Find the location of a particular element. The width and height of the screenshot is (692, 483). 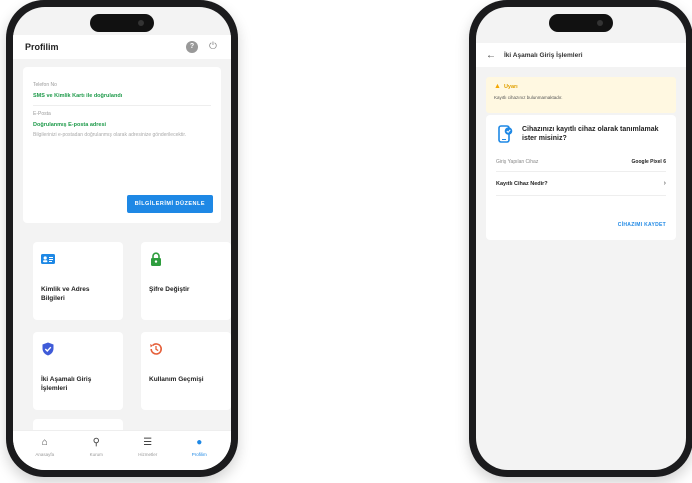

page-title: Profilim is located at coordinates (42, 47).